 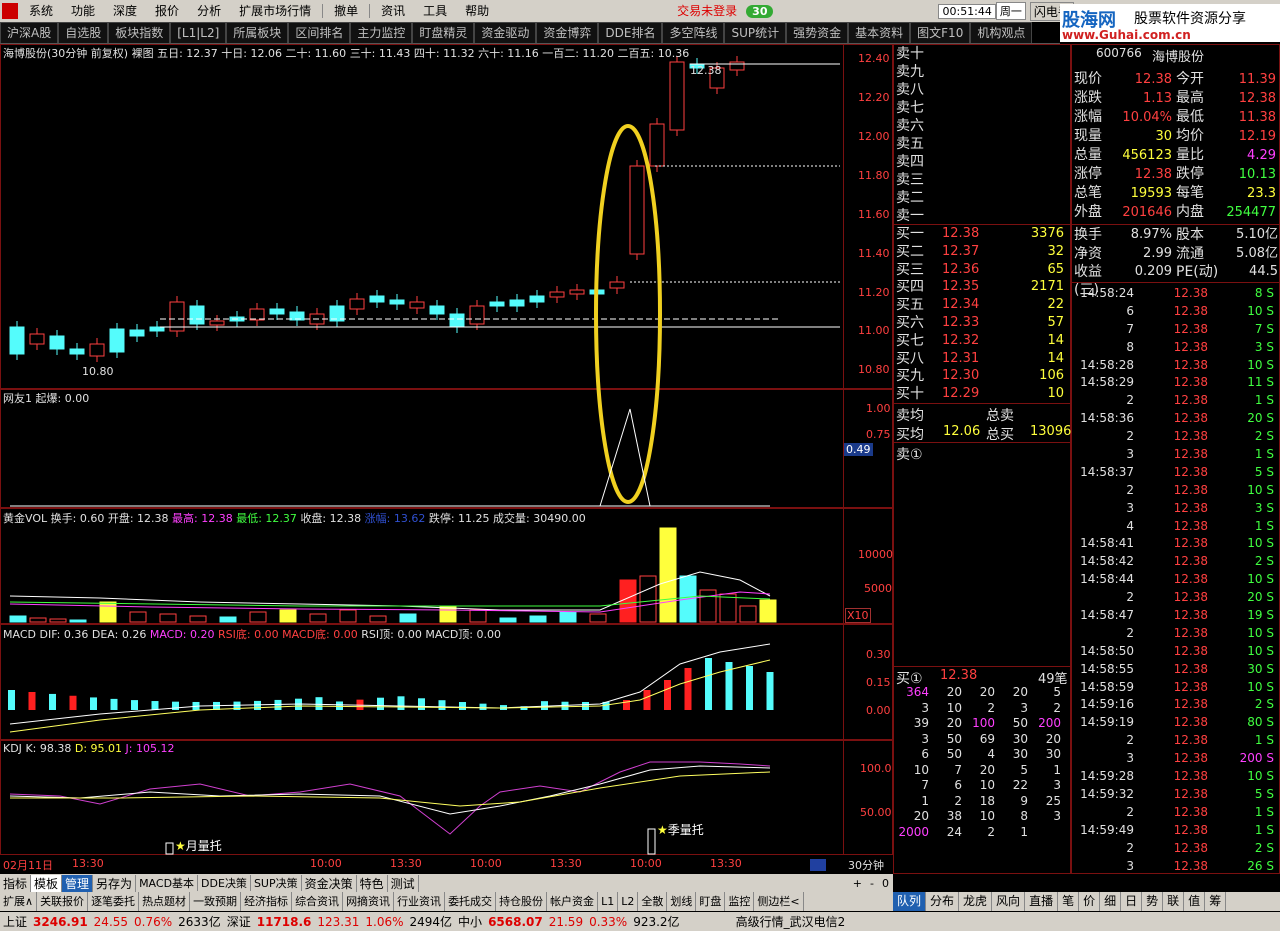 I want to click on menu-system: 系统, so click(x=41, y=11).